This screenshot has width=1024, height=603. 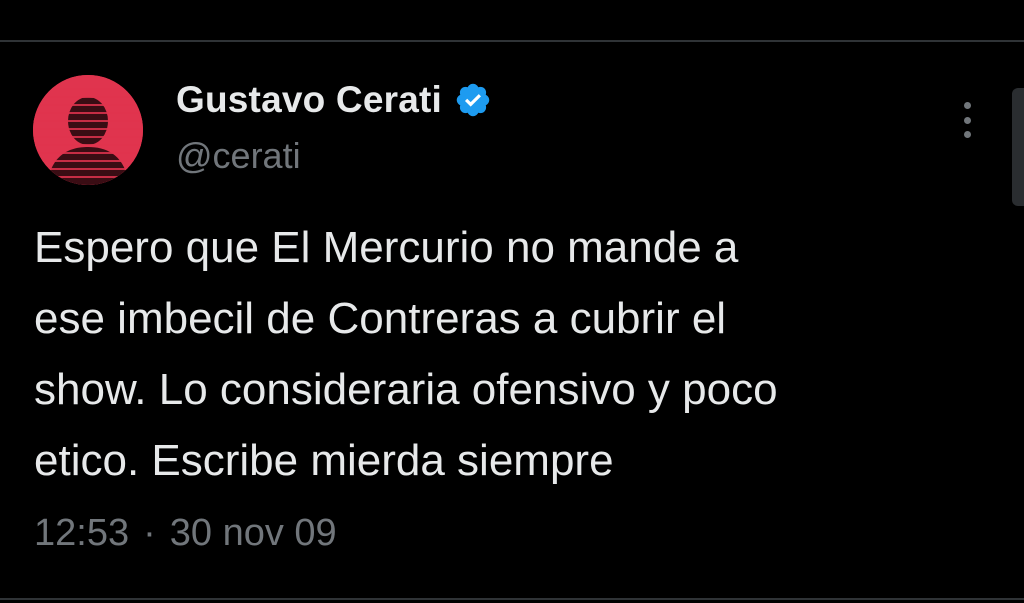 I want to click on scrollbar-thumb, so click(x=1018, y=147).